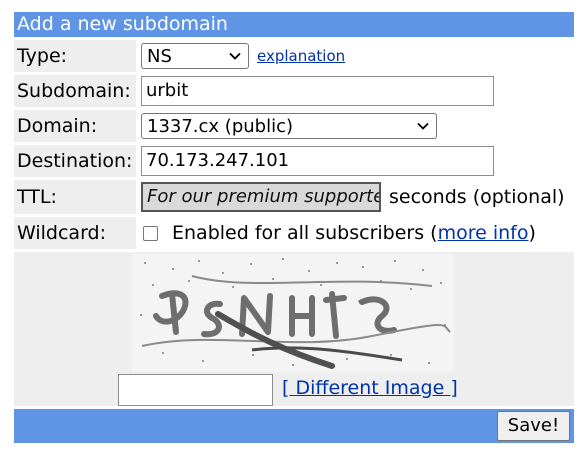 The image size is (585, 450). Describe the element at coordinates (75, 233) in the screenshot. I see `wildcard-label: Wildcard:` at that location.